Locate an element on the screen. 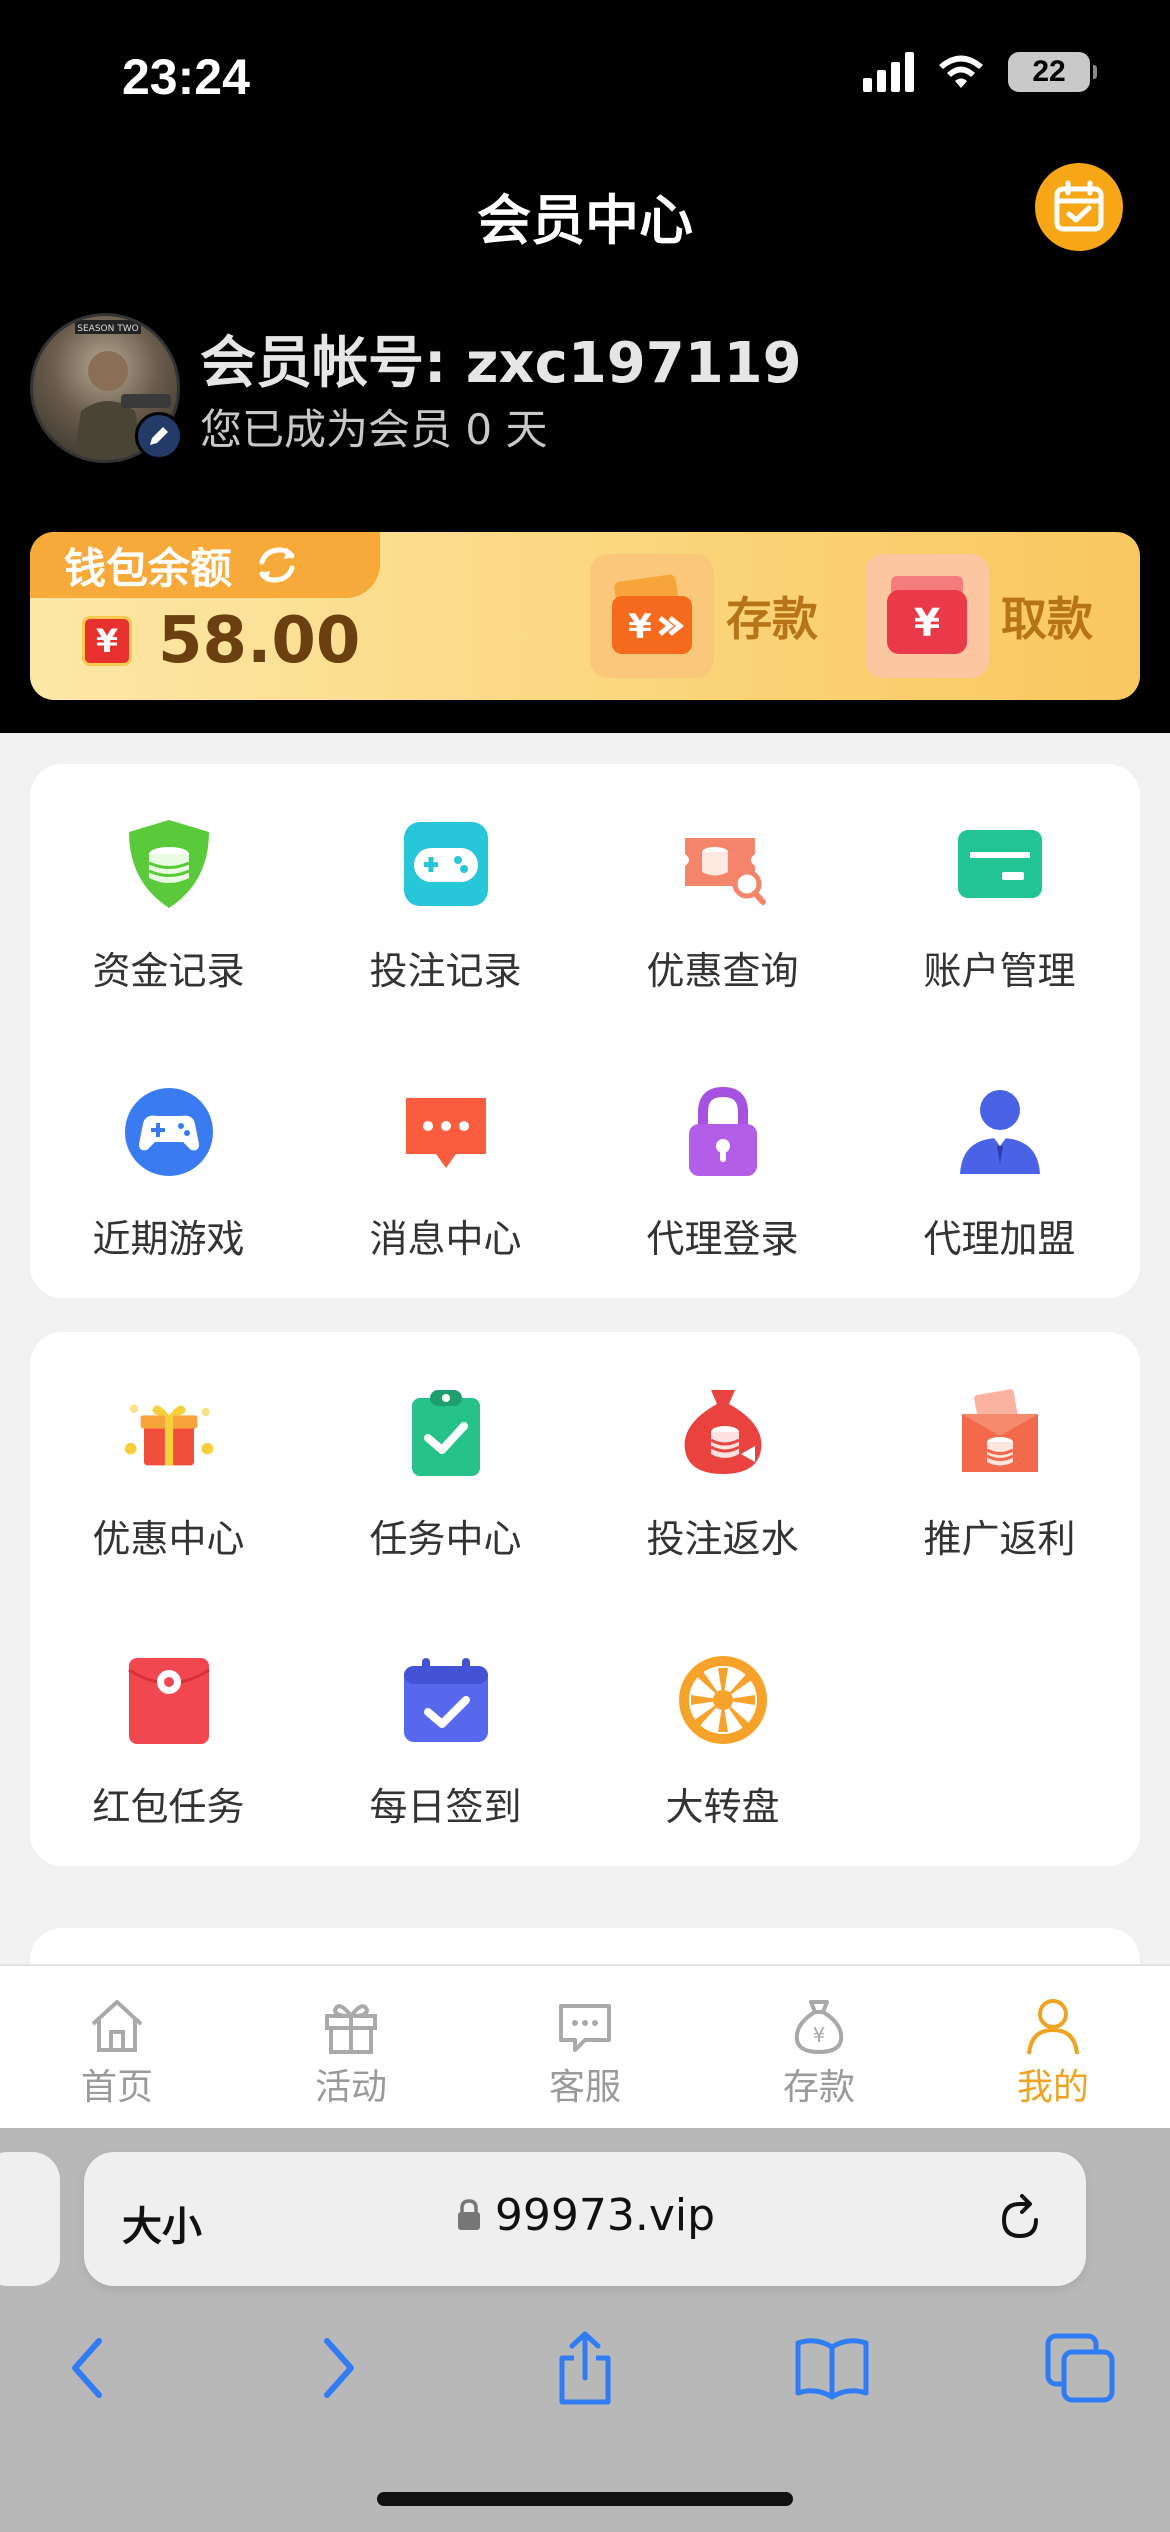 The width and height of the screenshot is (1170, 2532). bookmarks-button is located at coordinates (832, 2368).